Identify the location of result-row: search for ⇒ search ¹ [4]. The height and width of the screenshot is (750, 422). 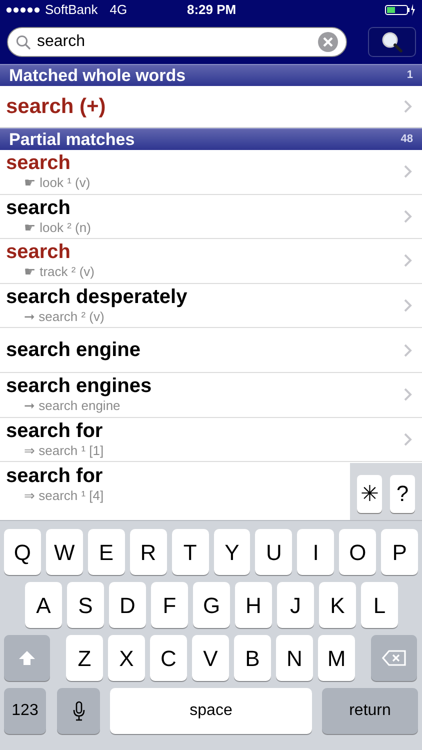
(175, 484).